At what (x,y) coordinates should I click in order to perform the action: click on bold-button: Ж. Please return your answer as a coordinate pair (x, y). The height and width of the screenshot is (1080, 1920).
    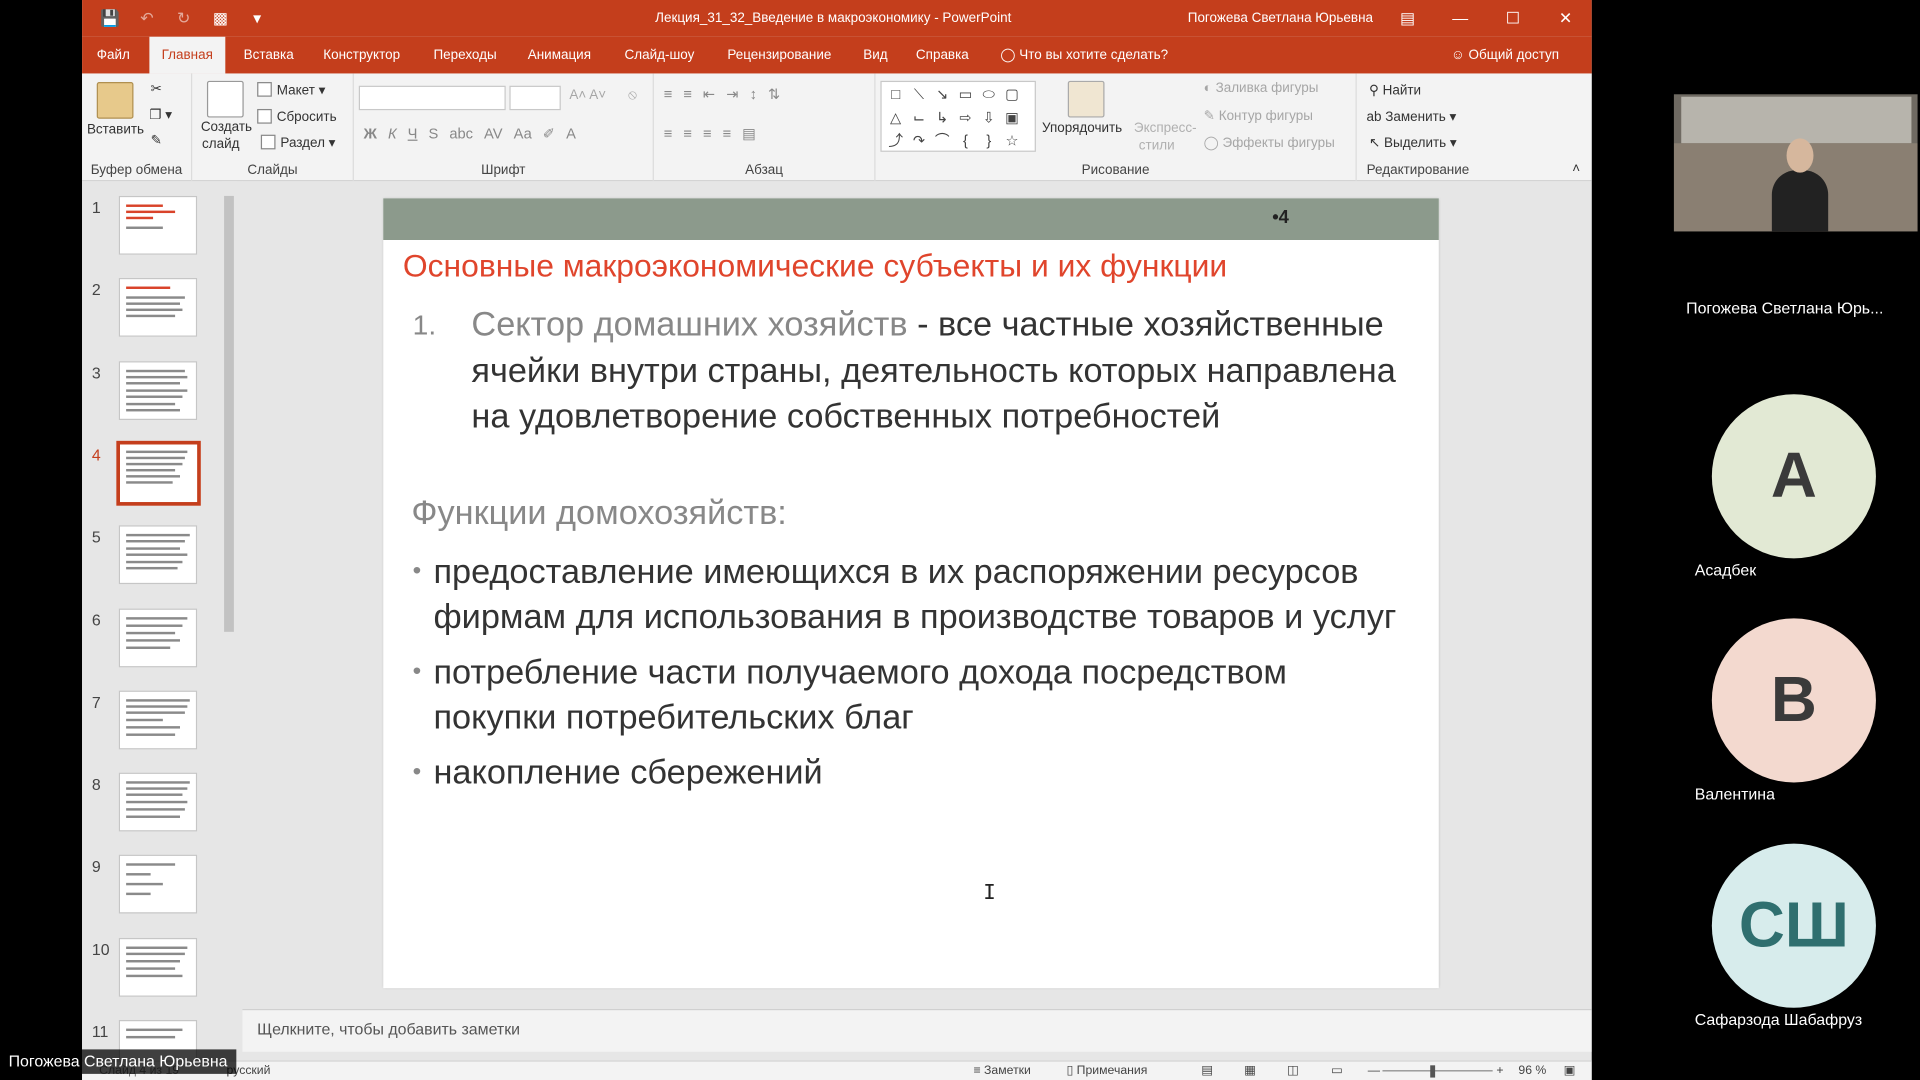
    Looking at the image, I should click on (370, 133).